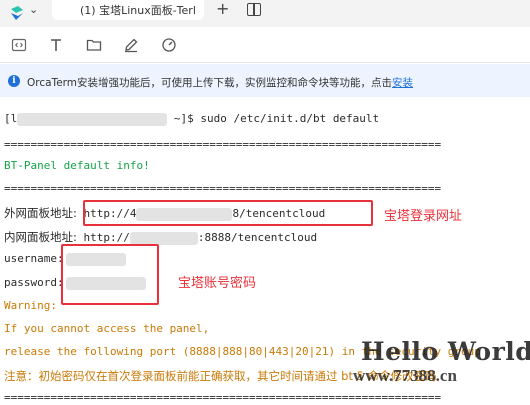 The height and width of the screenshot is (405, 530). I want to click on orcaterm-logo-icon, so click(17, 13).